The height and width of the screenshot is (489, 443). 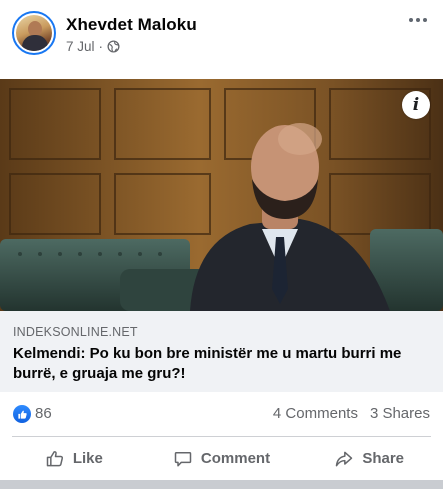 What do you see at coordinates (400, 413) in the screenshot?
I see `shares-count: 3 Shares` at bounding box center [400, 413].